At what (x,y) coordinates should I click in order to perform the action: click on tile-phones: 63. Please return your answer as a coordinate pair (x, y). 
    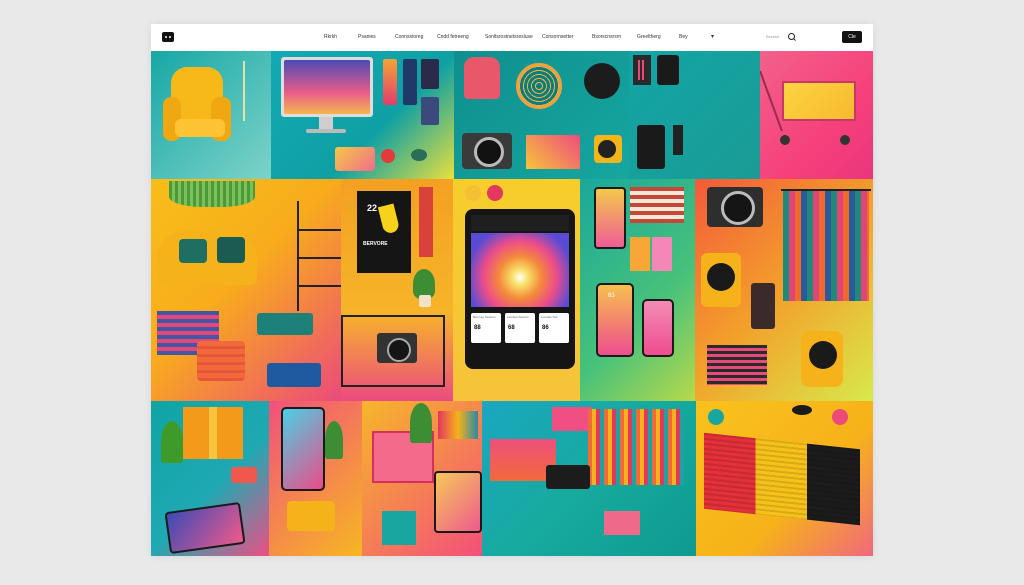
    Looking at the image, I should click on (637, 290).